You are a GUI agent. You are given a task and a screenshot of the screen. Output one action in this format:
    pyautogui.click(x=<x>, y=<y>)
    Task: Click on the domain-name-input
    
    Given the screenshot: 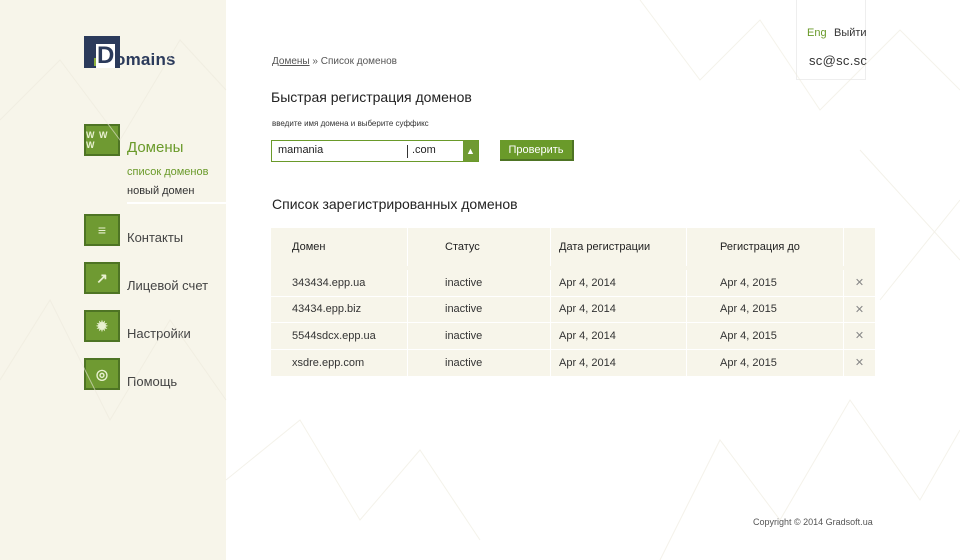 What is the action you would take?
    pyautogui.click(x=340, y=150)
    